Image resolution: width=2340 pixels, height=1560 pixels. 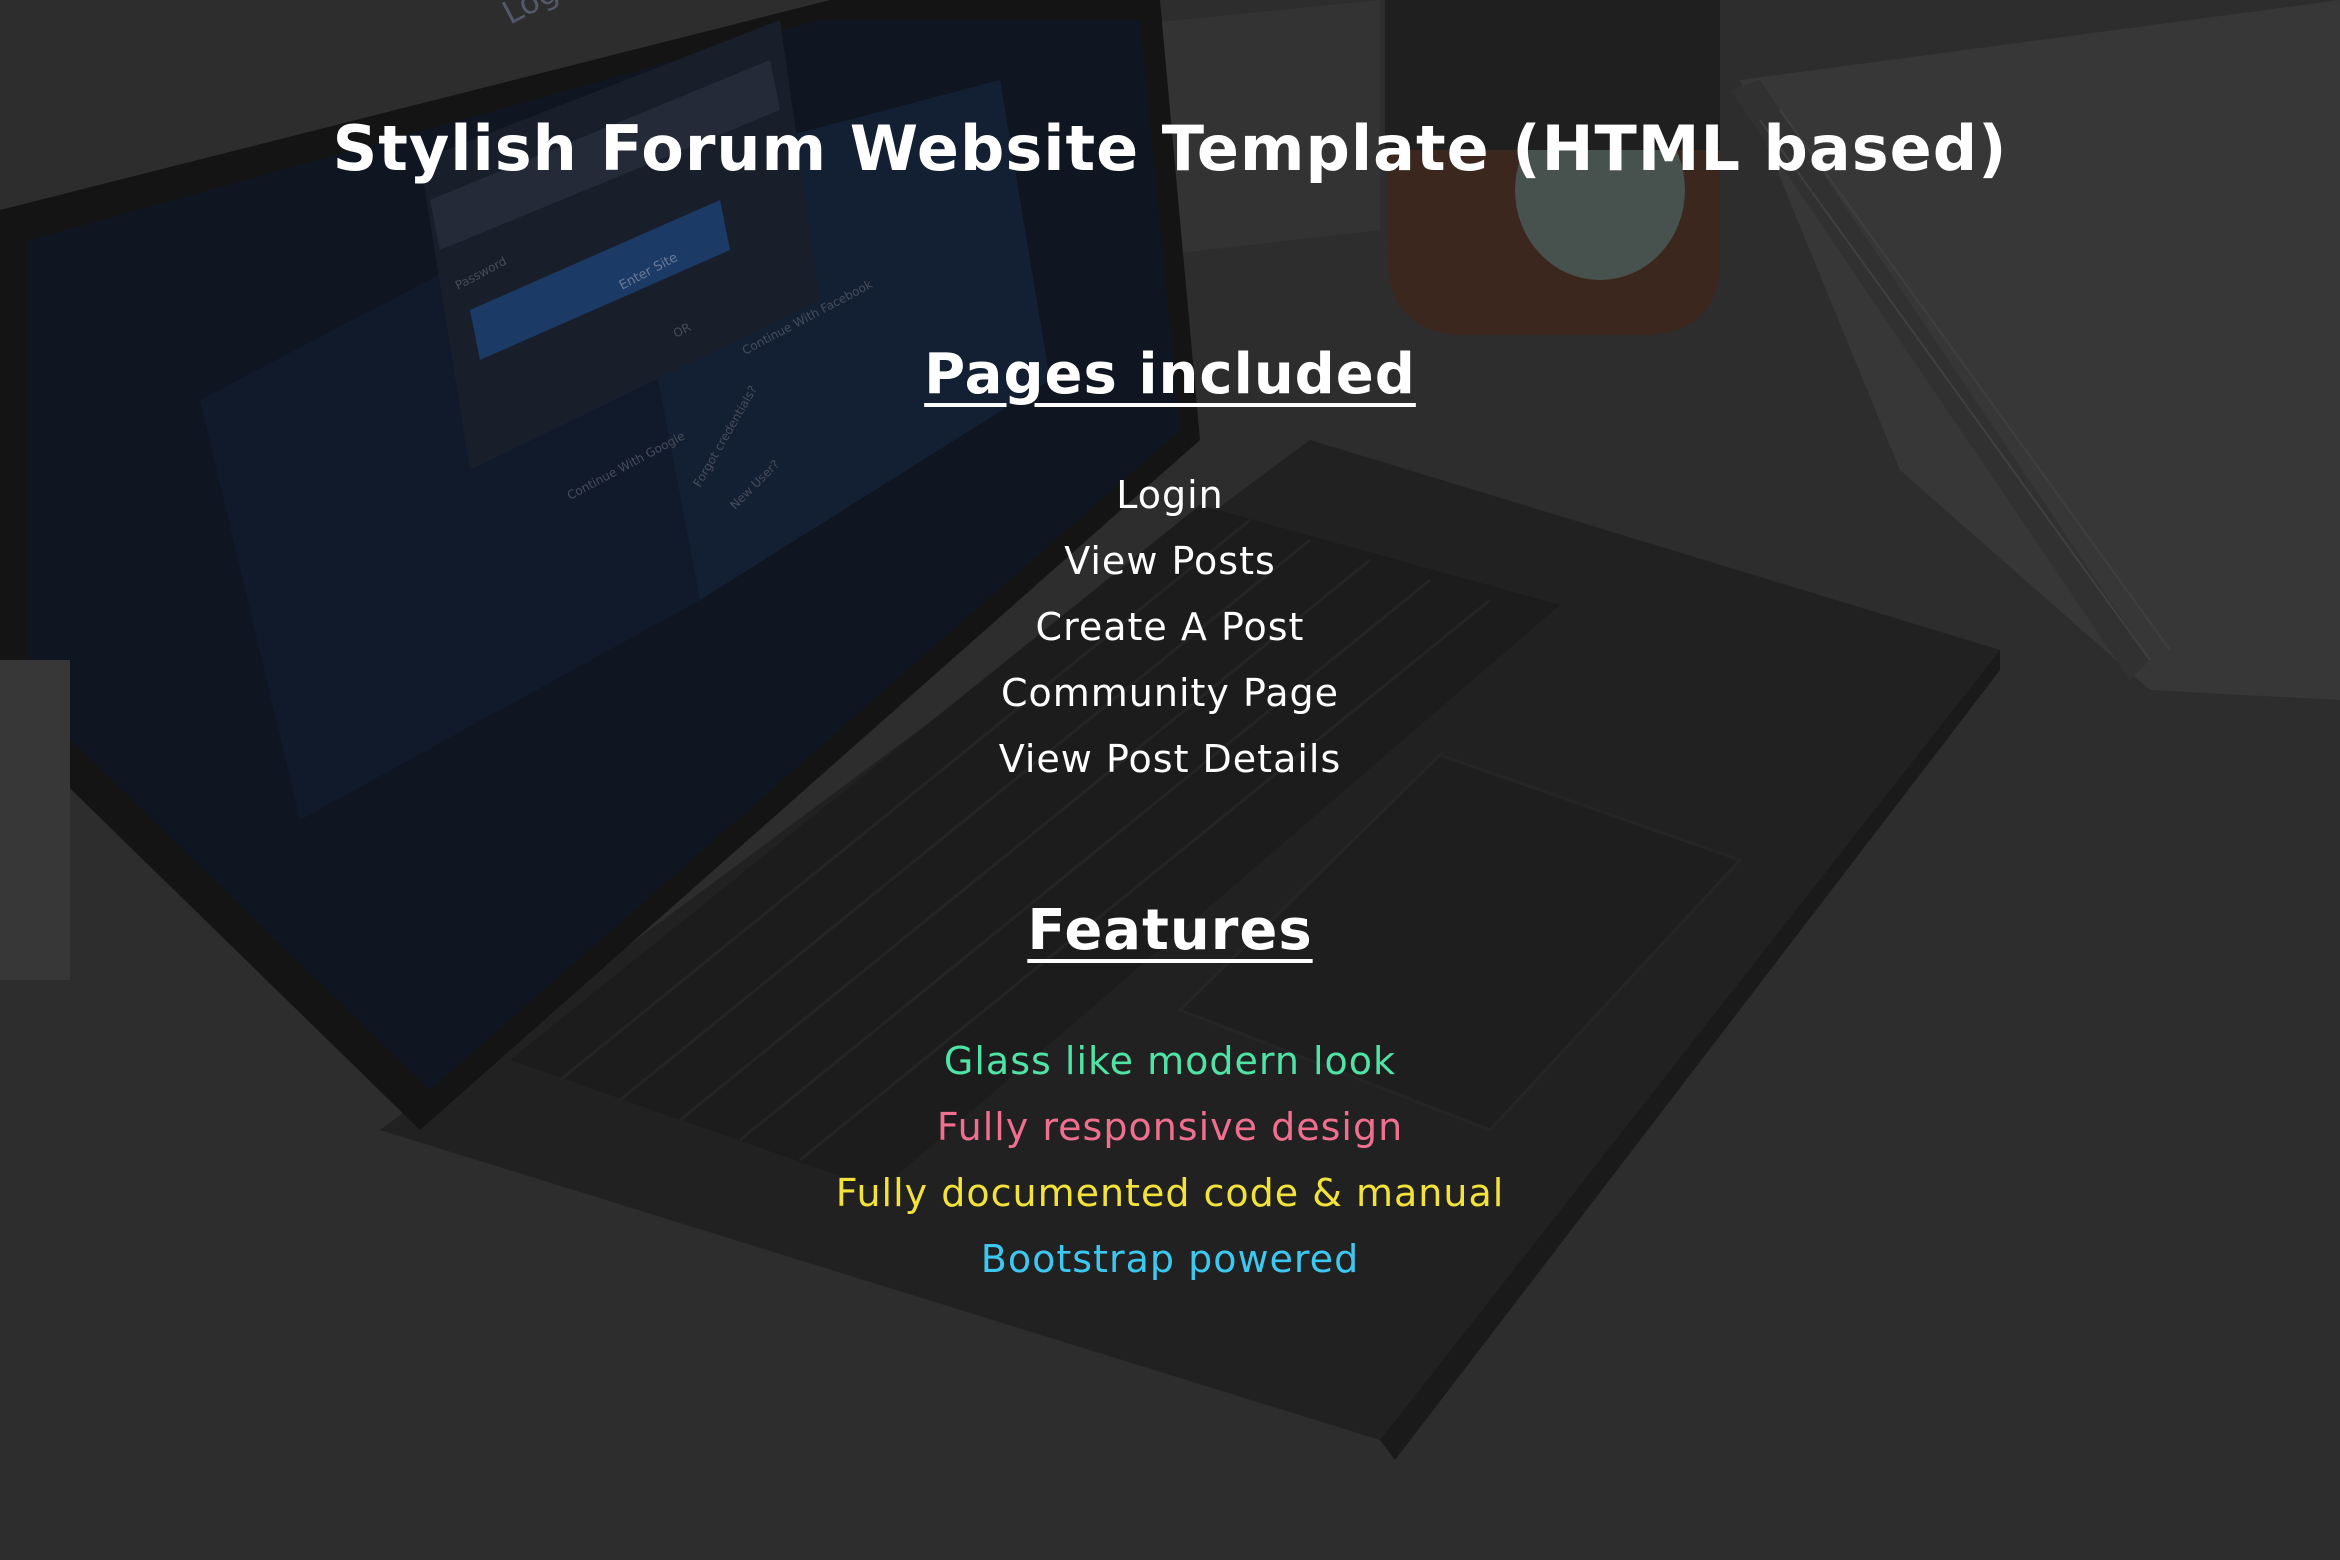 I want to click on pages-section-heading: Pages included, so click(x=1170, y=374).